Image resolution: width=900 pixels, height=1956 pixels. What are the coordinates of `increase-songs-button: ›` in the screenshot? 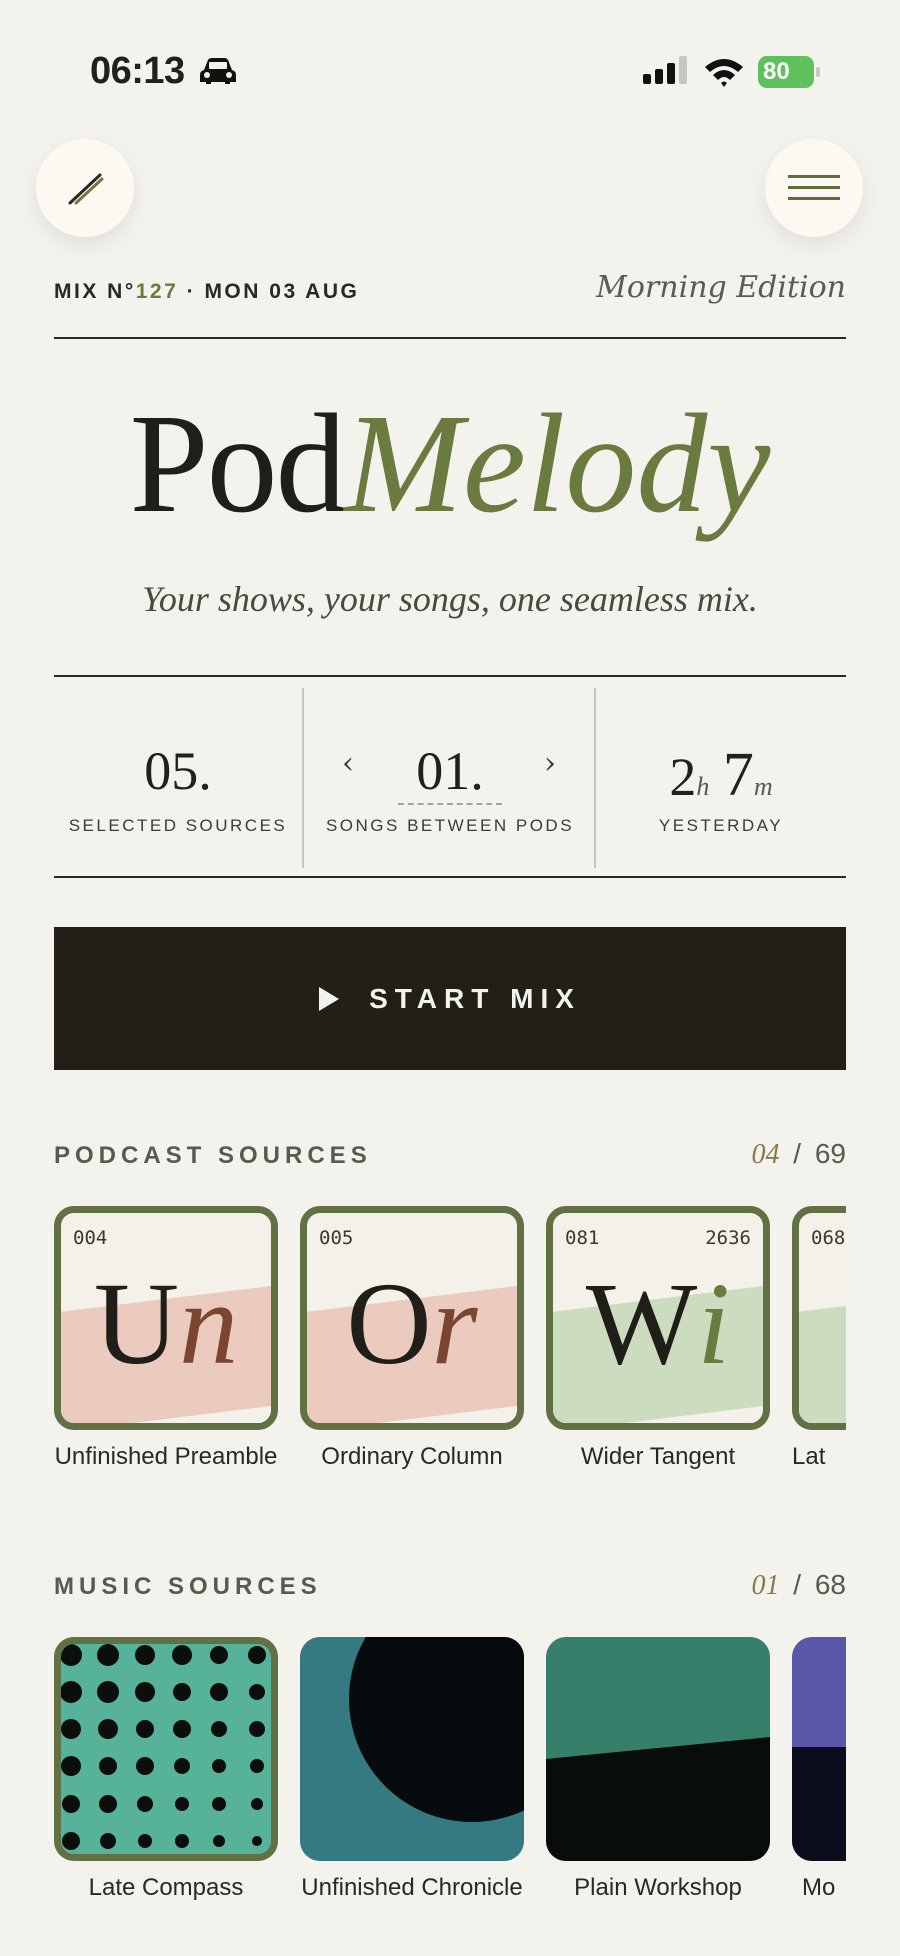 It's located at (550, 763).